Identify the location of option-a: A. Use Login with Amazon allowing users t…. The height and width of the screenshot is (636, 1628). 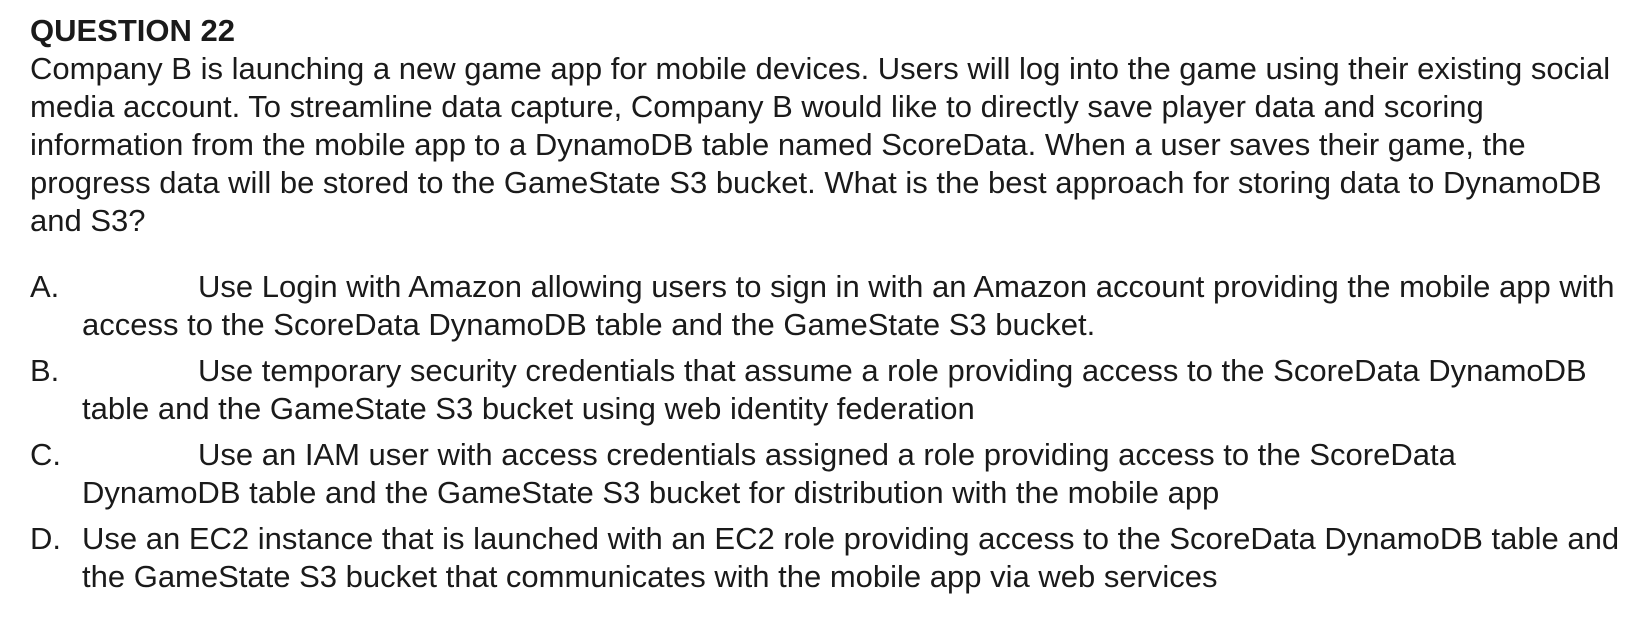
(825, 306).